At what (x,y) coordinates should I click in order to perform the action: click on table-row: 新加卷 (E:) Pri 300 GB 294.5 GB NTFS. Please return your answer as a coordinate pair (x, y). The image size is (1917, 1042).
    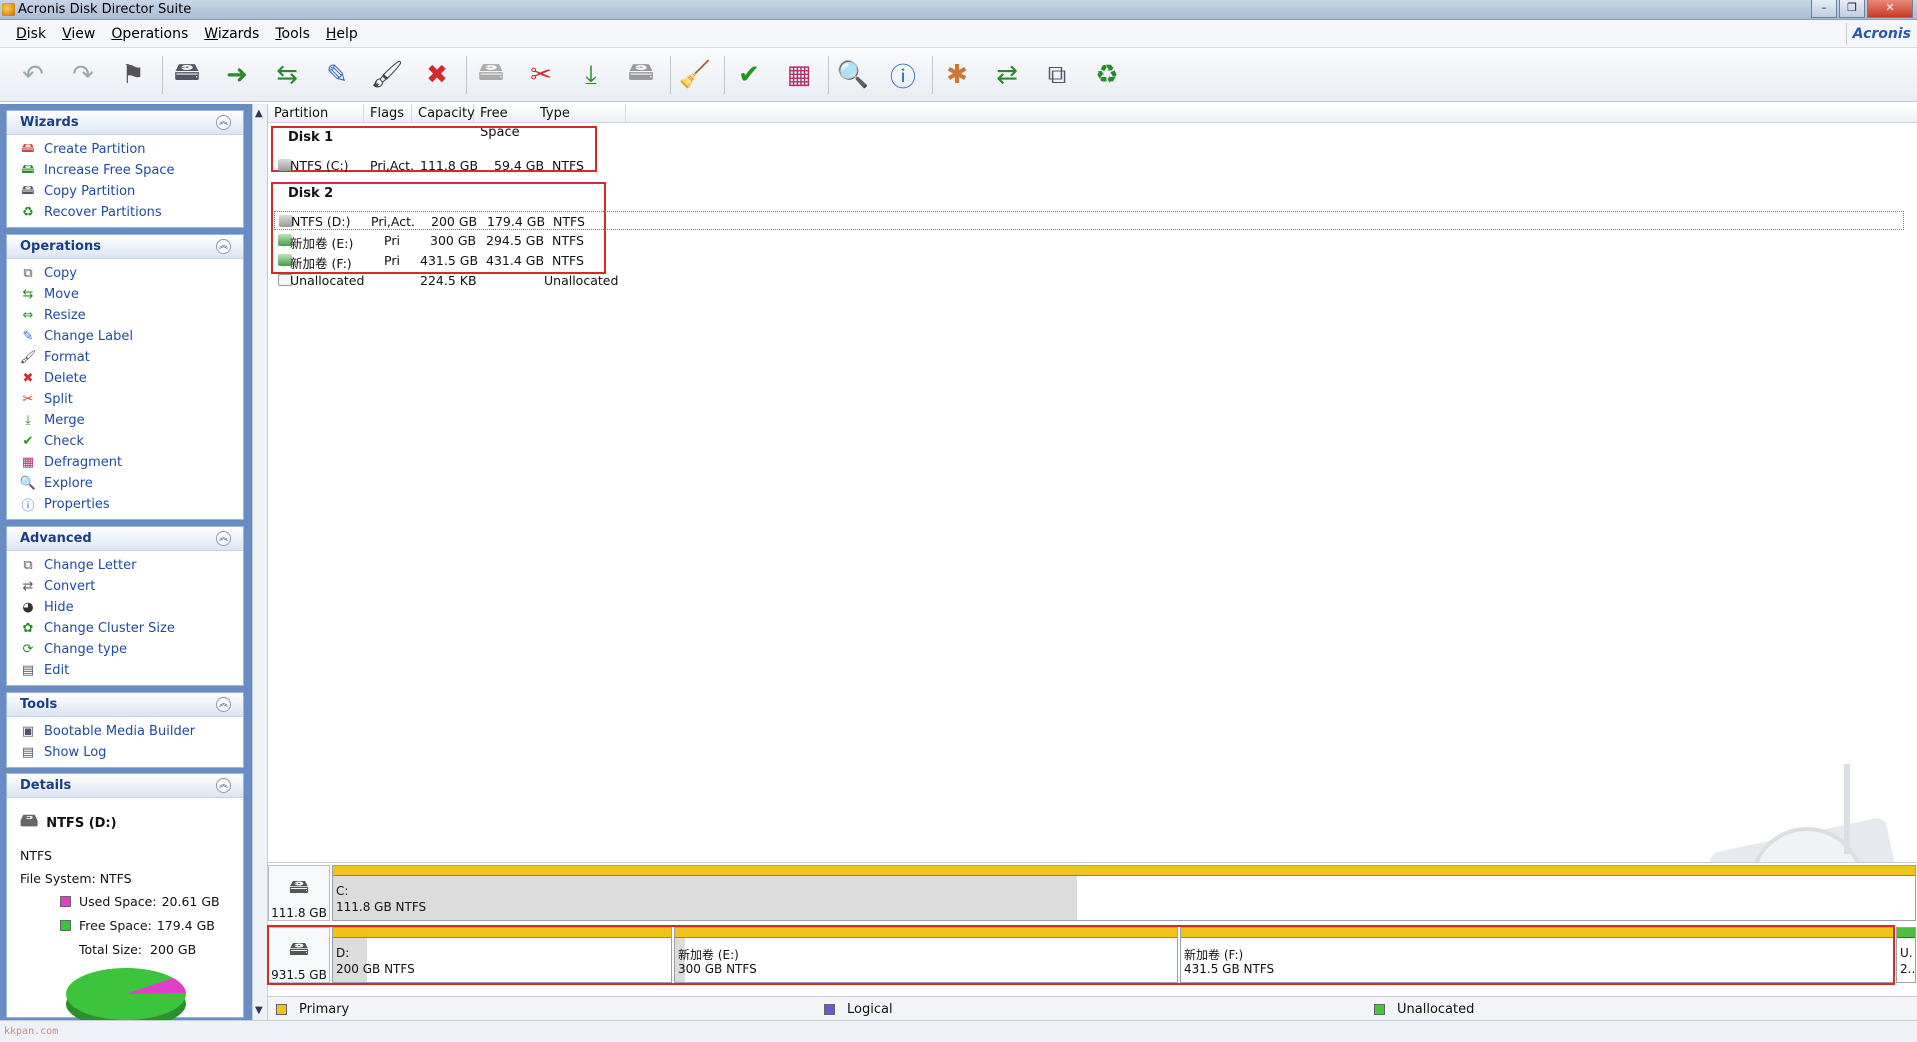
    Looking at the image, I should click on (1089, 241).